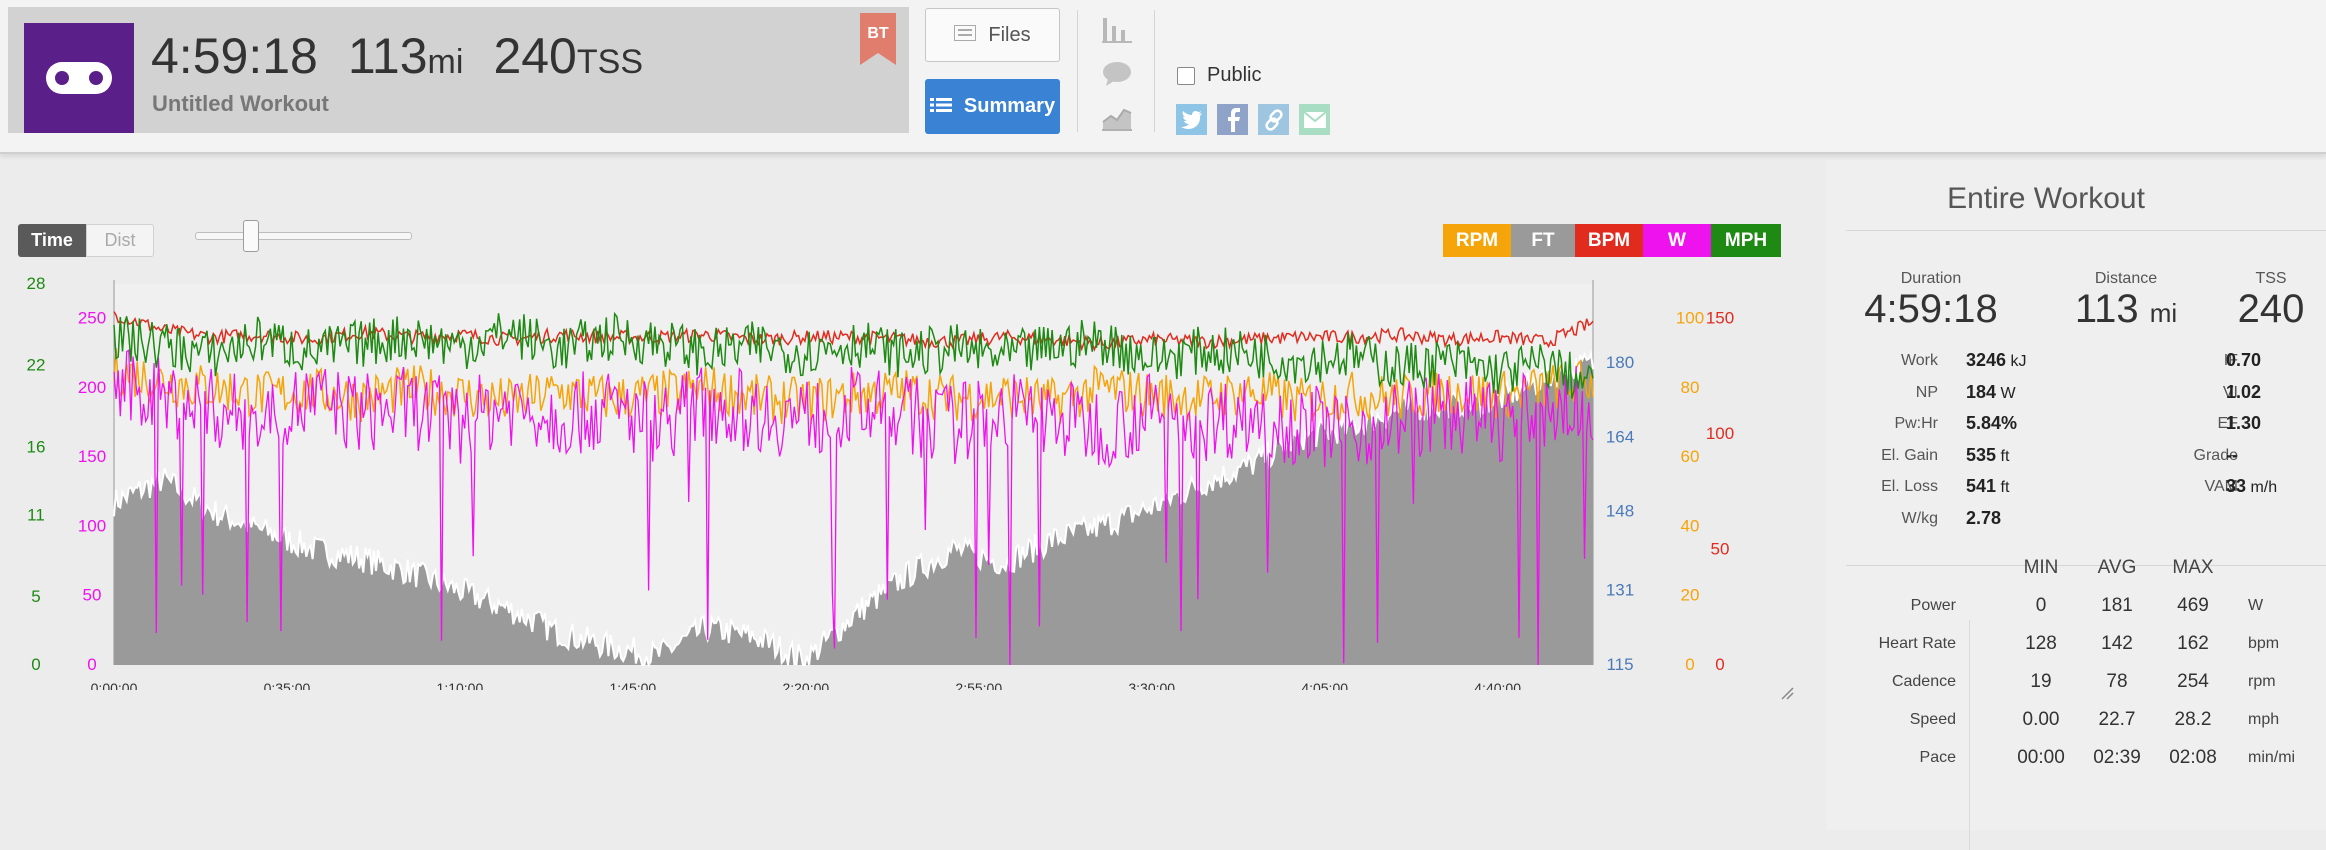 The image size is (2326, 850). What do you see at coordinates (2271, 278) in the screenshot?
I see `tss-label: TSS` at bounding box center [2271, 278].